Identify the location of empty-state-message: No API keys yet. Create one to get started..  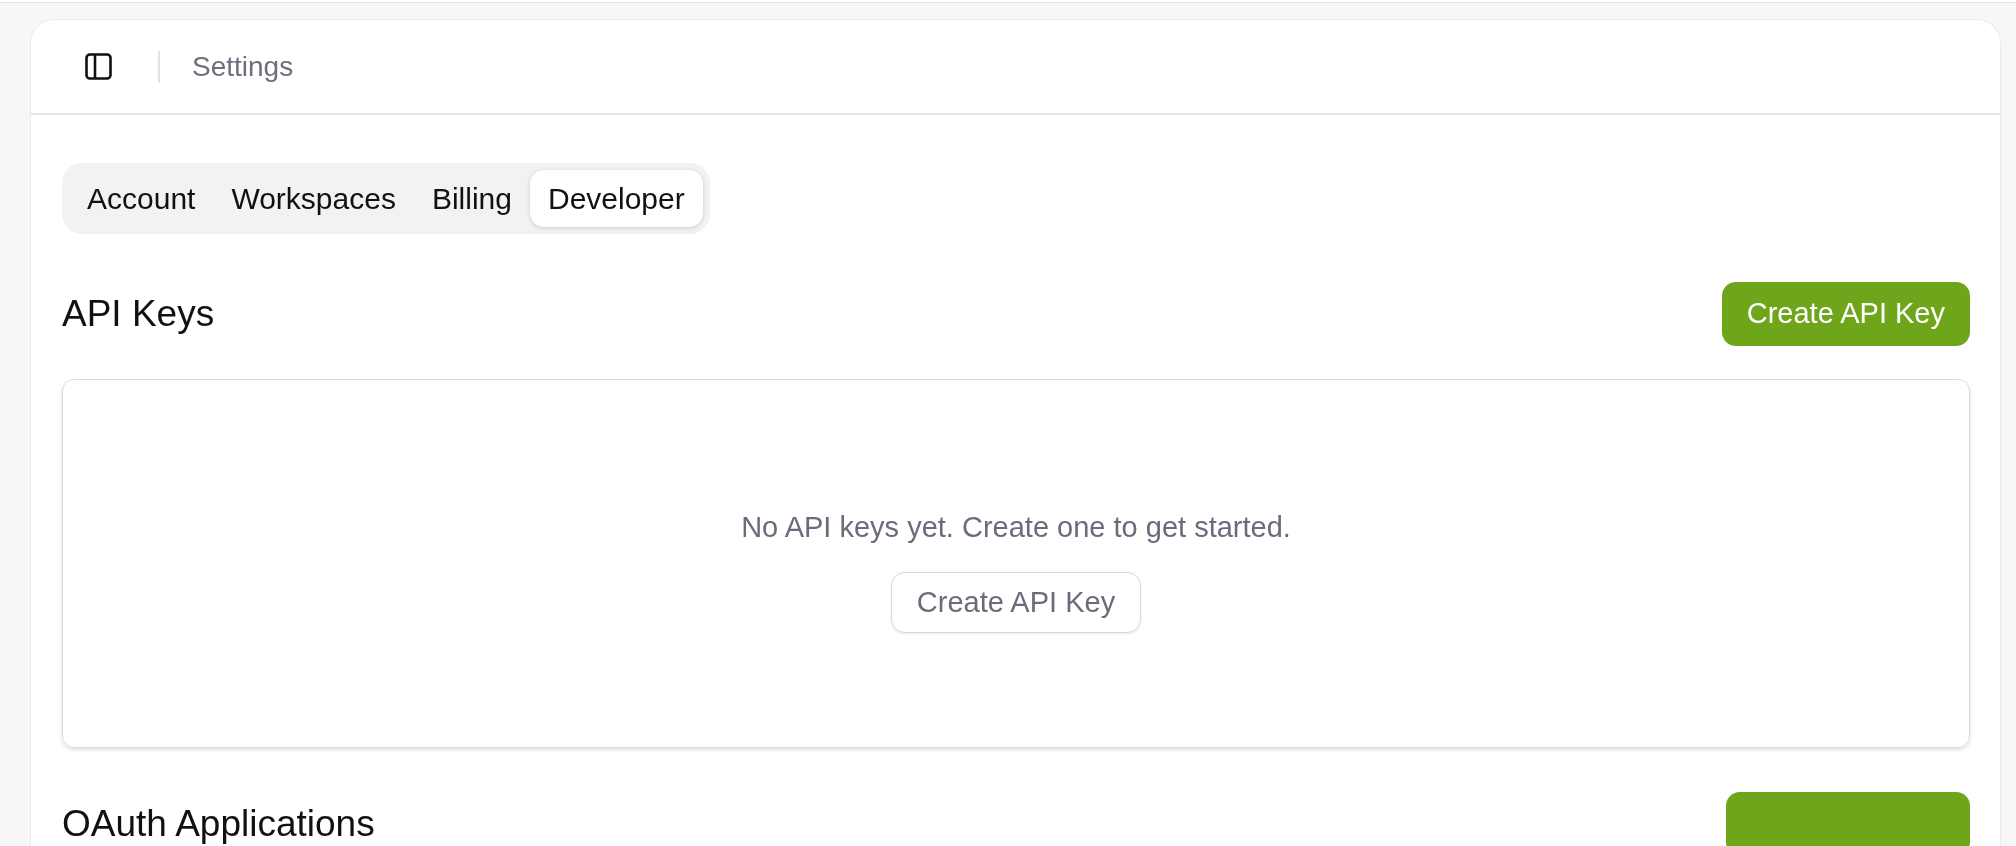
(1016, 527).